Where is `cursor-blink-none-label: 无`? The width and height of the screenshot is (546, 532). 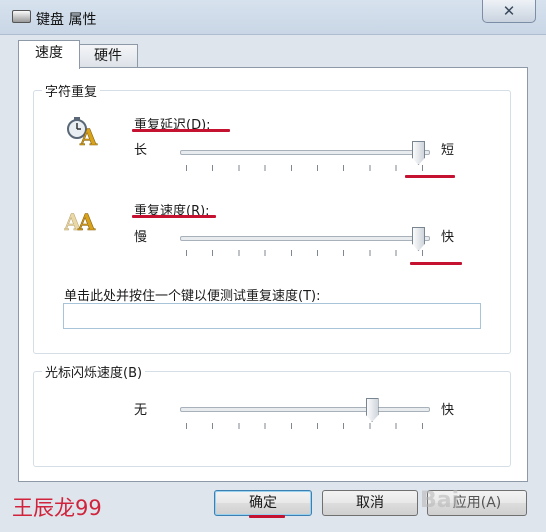
cursor-blink-none-label: 无 is located at coordinates (141, 410).